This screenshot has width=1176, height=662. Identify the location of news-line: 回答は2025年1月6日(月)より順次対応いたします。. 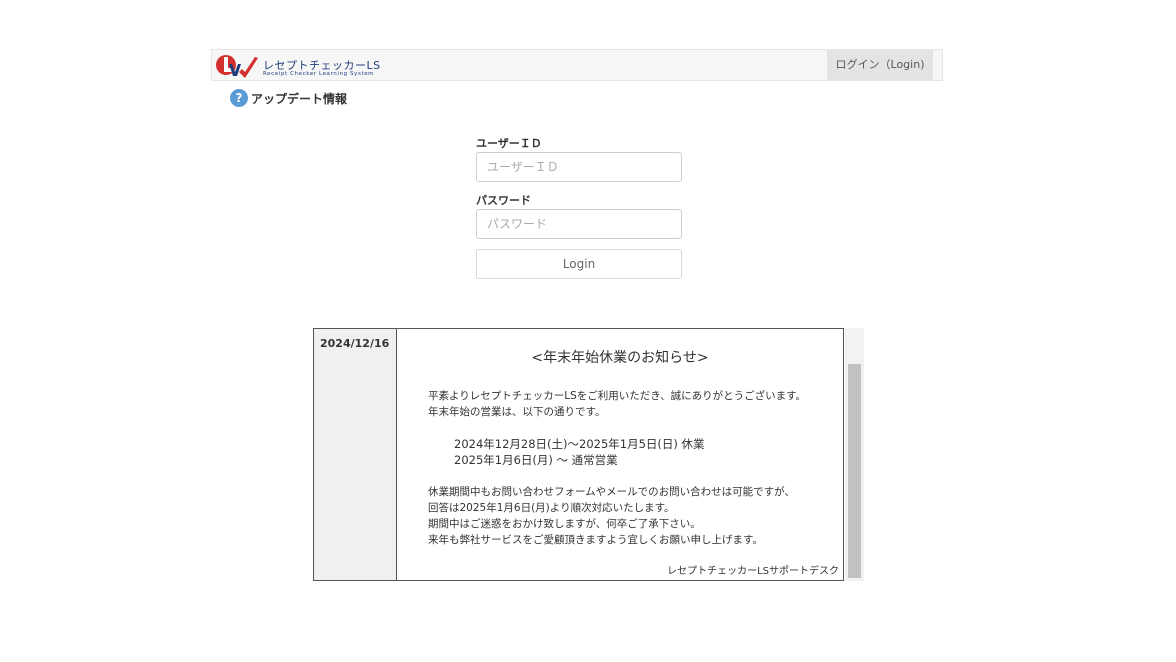
(551, 508).